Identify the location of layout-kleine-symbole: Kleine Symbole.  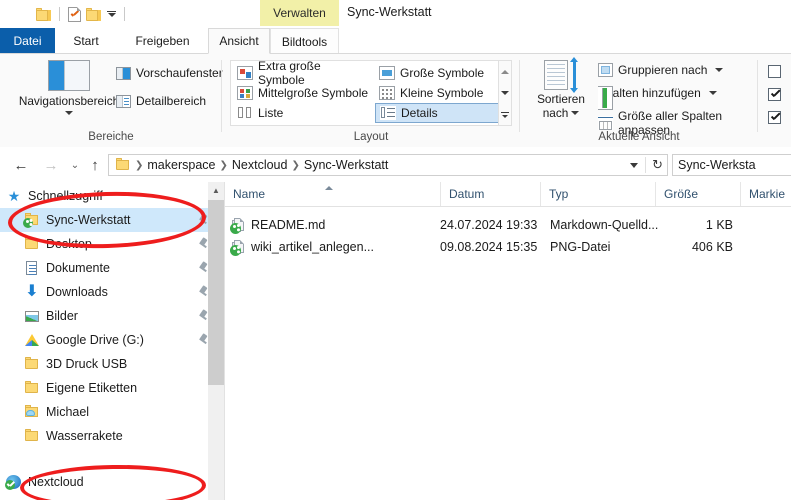
(437, 93).